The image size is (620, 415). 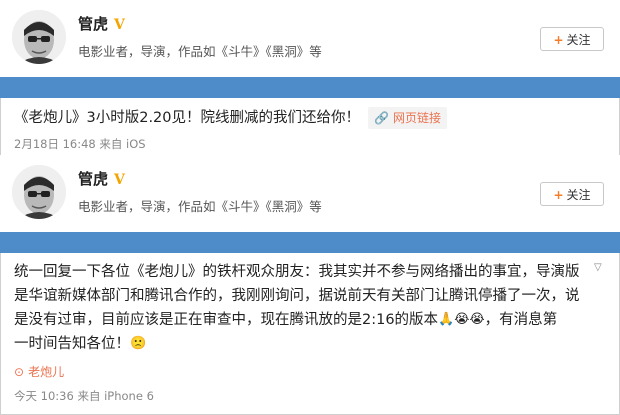 What do you see at coordinates (19, 372) in the screenshot?
I see `topic-icon: ⊙` at bounding box center [19, 372].